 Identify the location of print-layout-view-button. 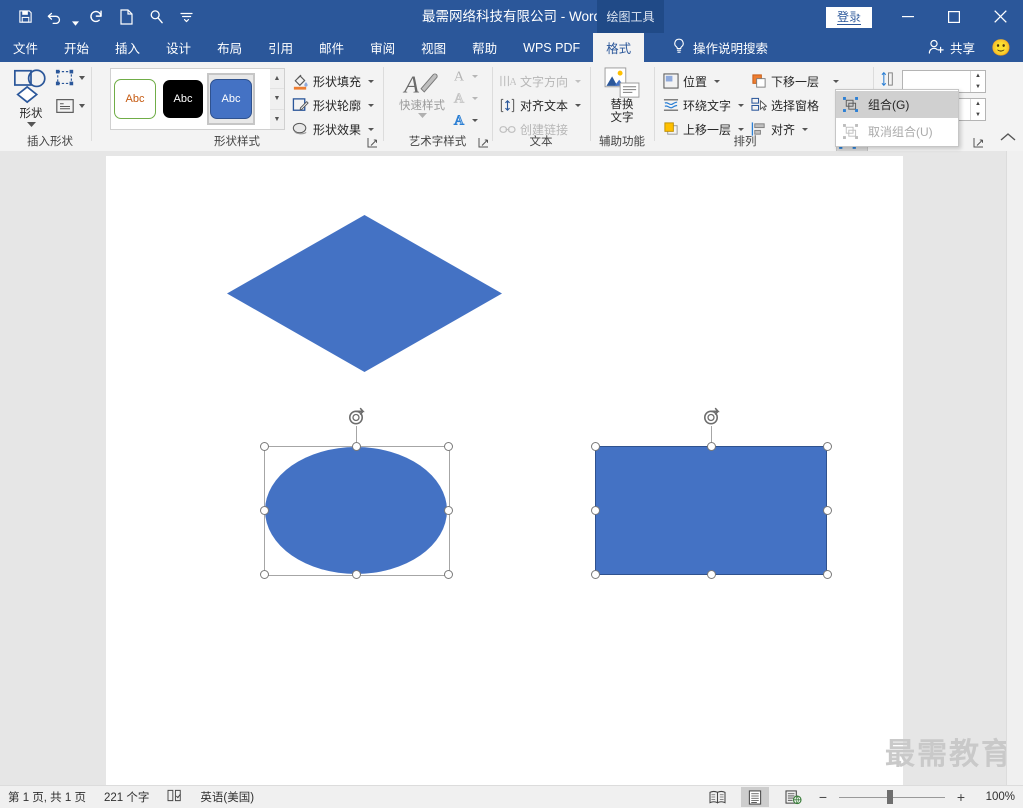
(755, 797).